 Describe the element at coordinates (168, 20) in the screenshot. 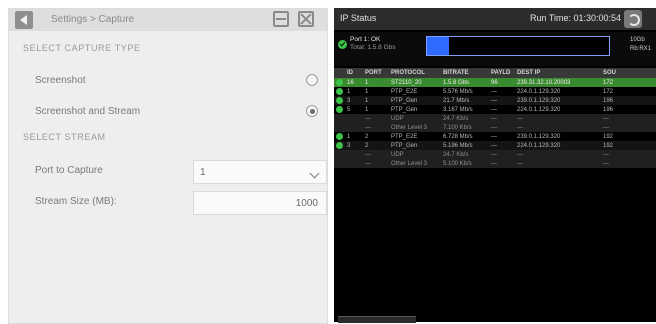

I see `settings-title-bar: Settings > Capture` at that location.